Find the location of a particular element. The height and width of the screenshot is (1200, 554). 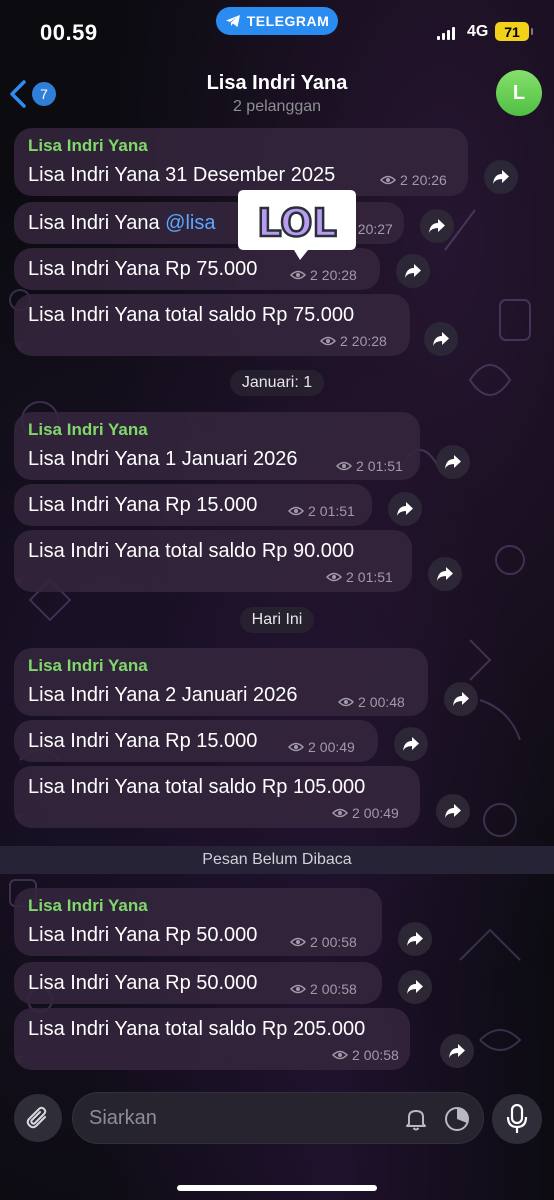

message-text: Lisa Indri Yana @lisa is located at coordinates (121, 223).